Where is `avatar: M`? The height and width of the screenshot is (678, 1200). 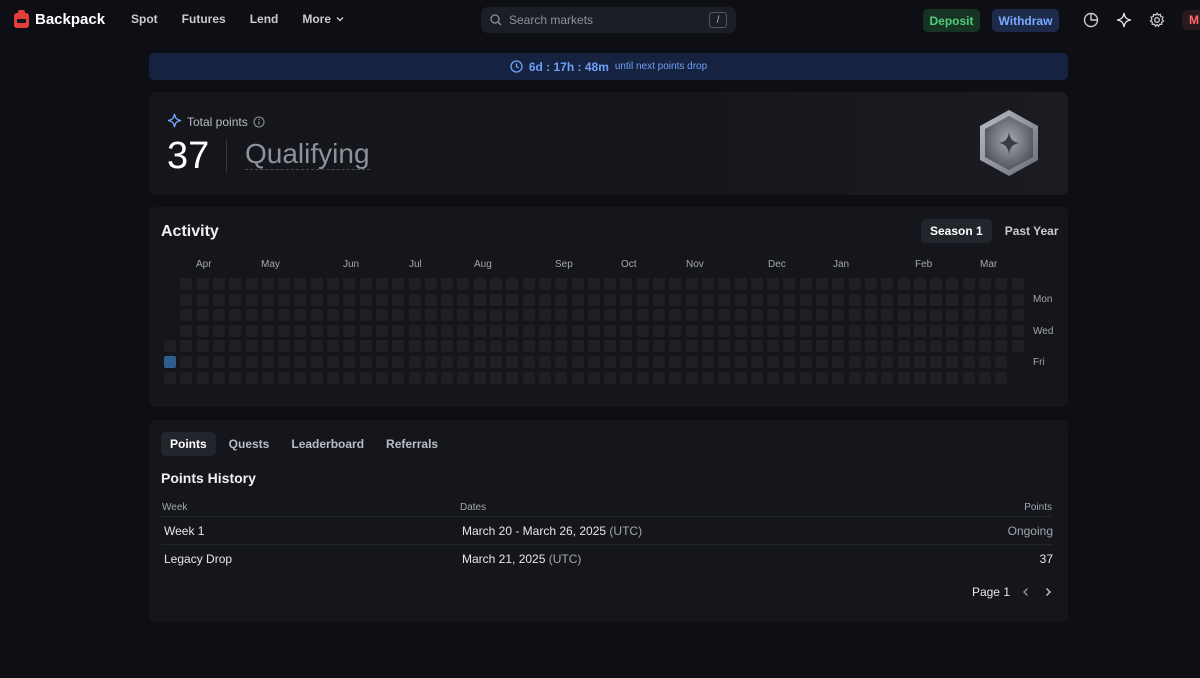 avatar: M is located at coordinates (1191, 20).